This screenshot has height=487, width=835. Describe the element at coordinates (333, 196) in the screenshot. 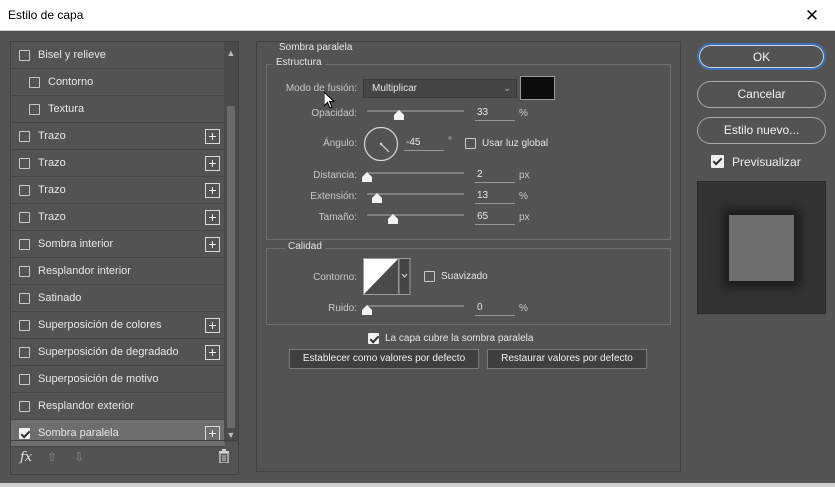

I see `spread-label: Extensión:` at that location.